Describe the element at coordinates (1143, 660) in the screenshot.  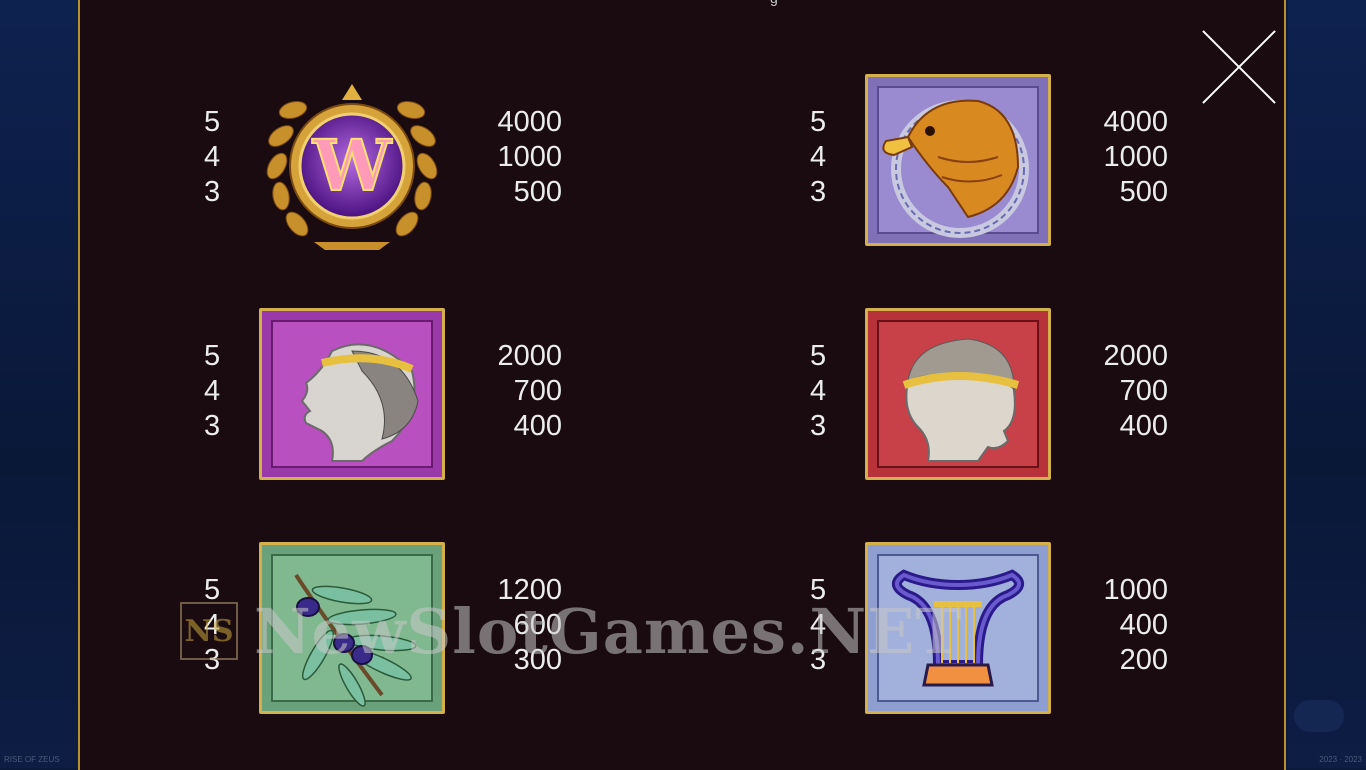
I see `payout-value: 200` at that location.